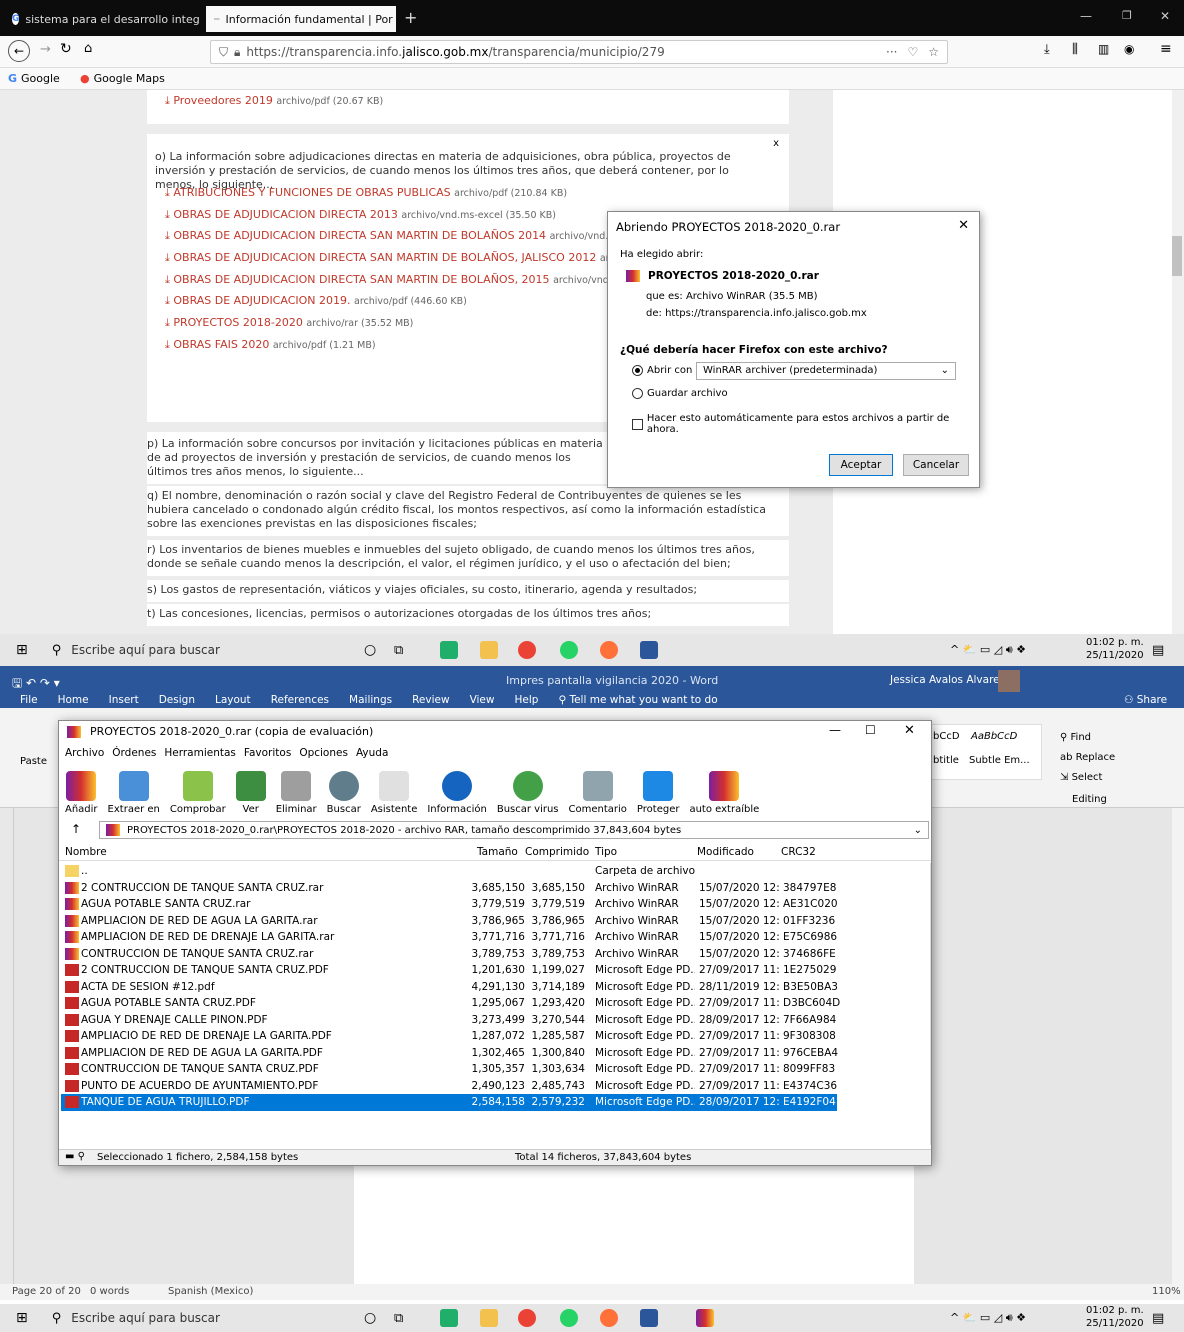 This screenshot has width=1184, height=1332. Describe the element at coordinates (250, 793) in the screenshot. I see `view-button: Ver` at that location.